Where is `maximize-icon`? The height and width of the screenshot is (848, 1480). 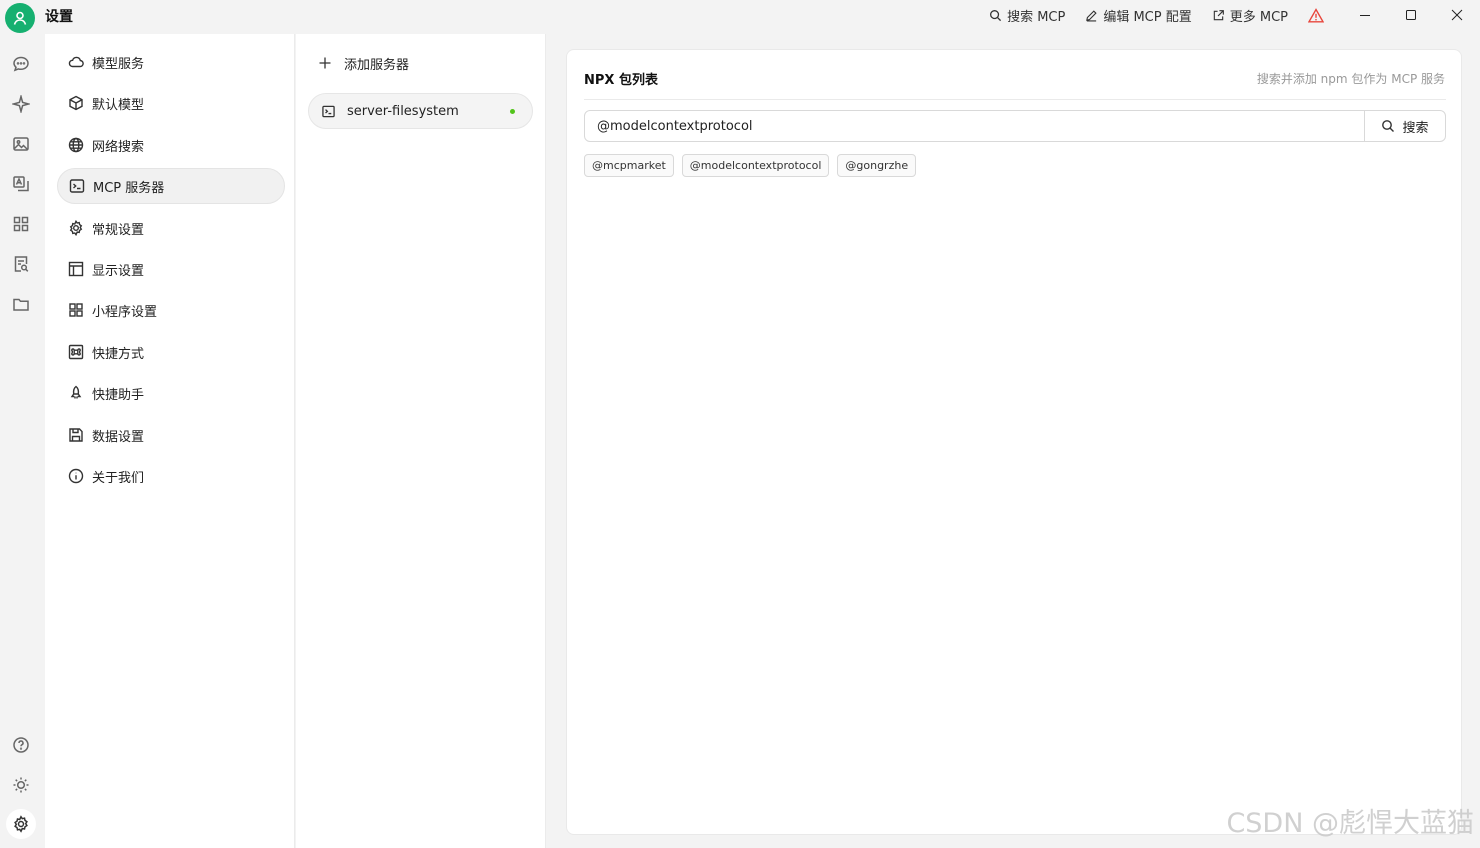
maximize-icon is located at coordinates (1411, 15).